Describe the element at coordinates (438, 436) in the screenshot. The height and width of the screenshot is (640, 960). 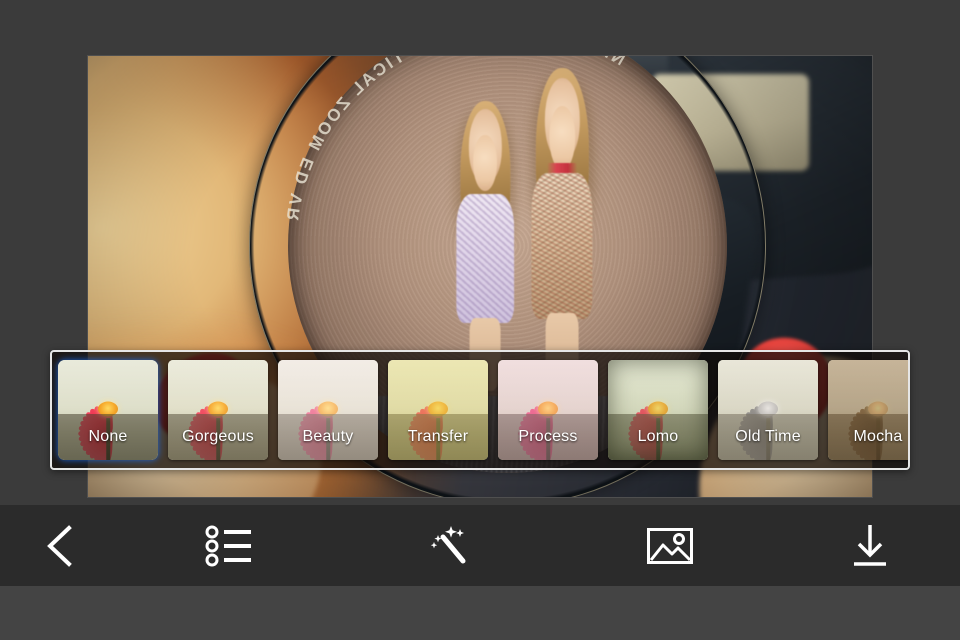
I see `filter-label: Transfer` at that location.